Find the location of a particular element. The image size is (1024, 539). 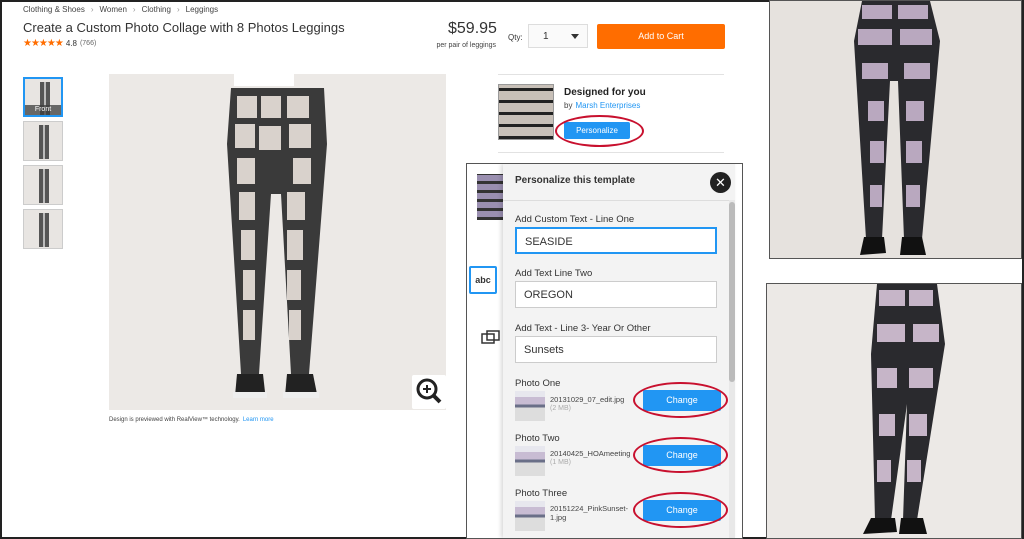

price: $59.95 is located at coordinates (472, 28).